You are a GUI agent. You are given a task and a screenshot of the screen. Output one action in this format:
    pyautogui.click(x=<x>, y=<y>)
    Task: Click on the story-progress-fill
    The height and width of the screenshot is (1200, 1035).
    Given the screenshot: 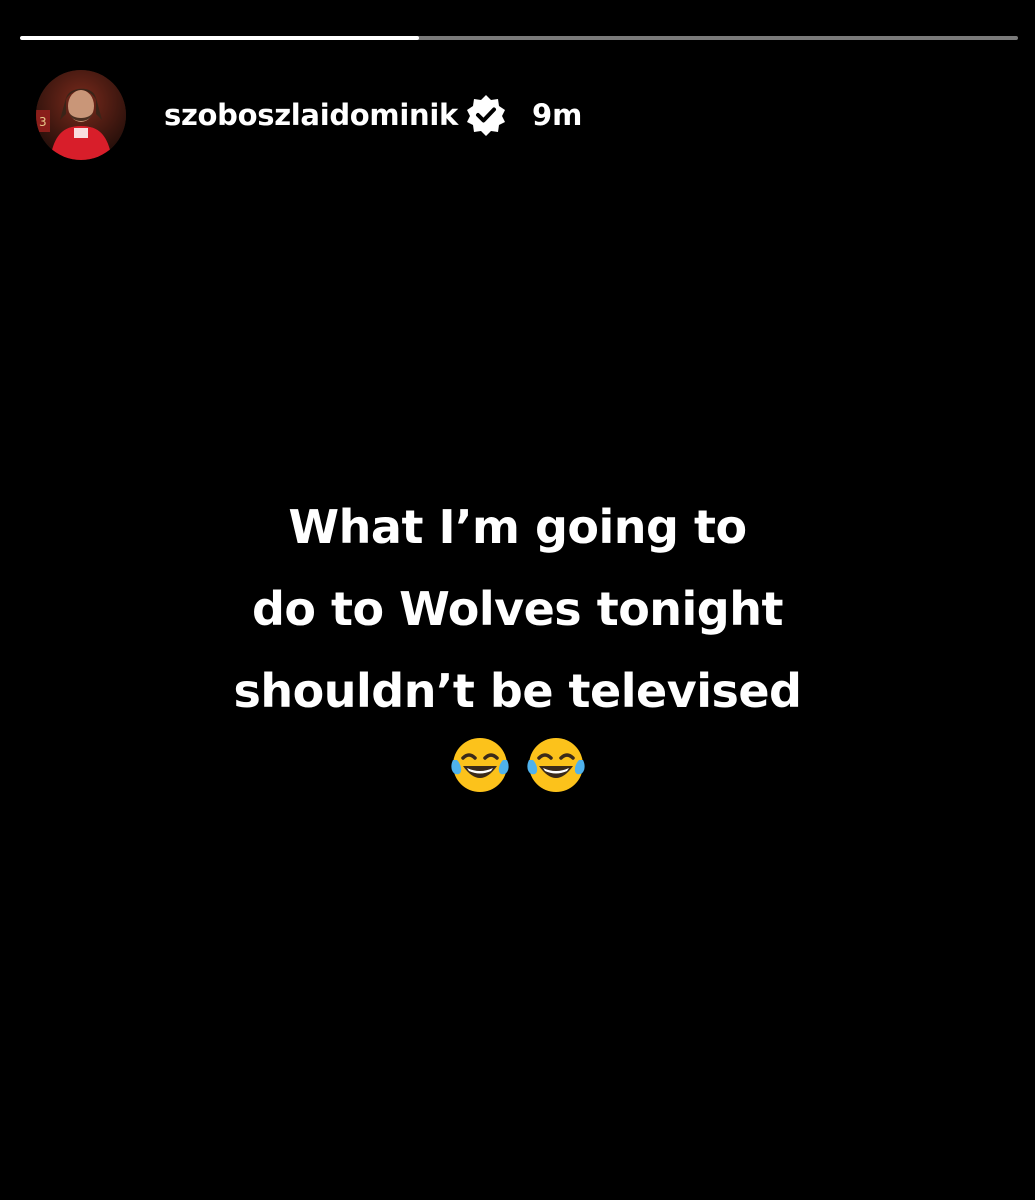 What is the action you would take?
    pyautogui.click(x=220, y=38)
    